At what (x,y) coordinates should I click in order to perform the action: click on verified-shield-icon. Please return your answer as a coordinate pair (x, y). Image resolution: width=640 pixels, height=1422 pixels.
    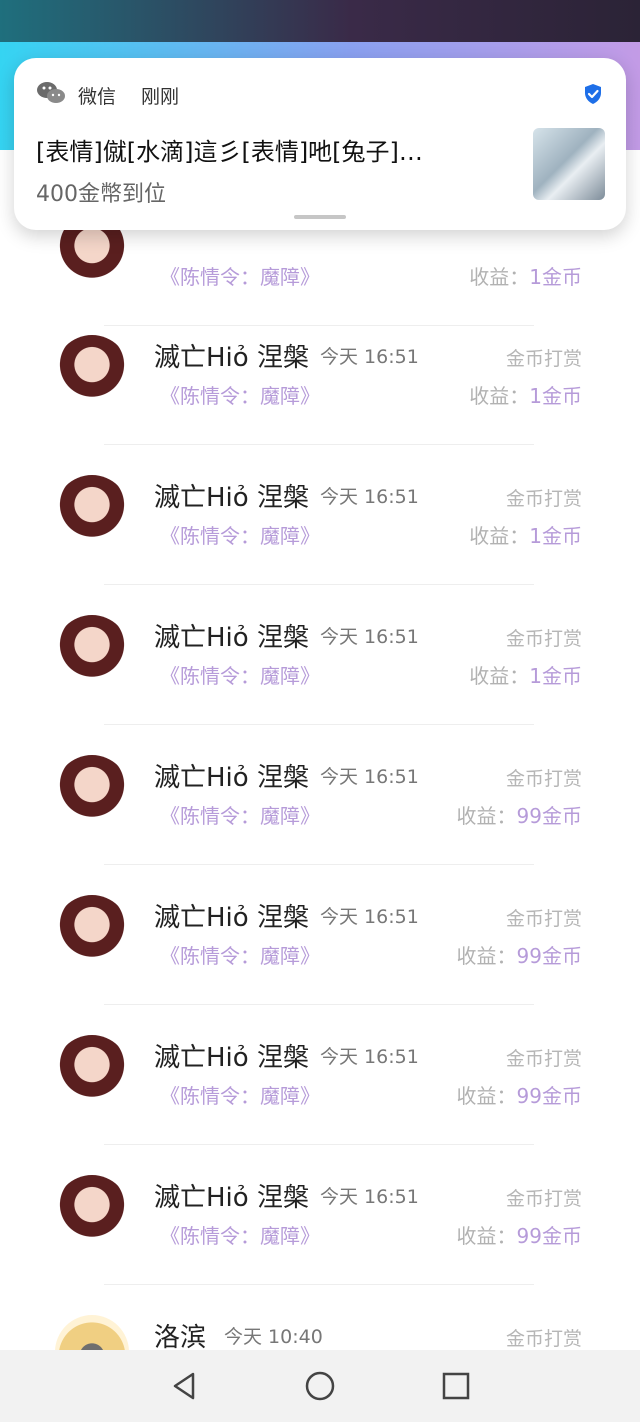
    Looking at the image, I should click on (593, 94).